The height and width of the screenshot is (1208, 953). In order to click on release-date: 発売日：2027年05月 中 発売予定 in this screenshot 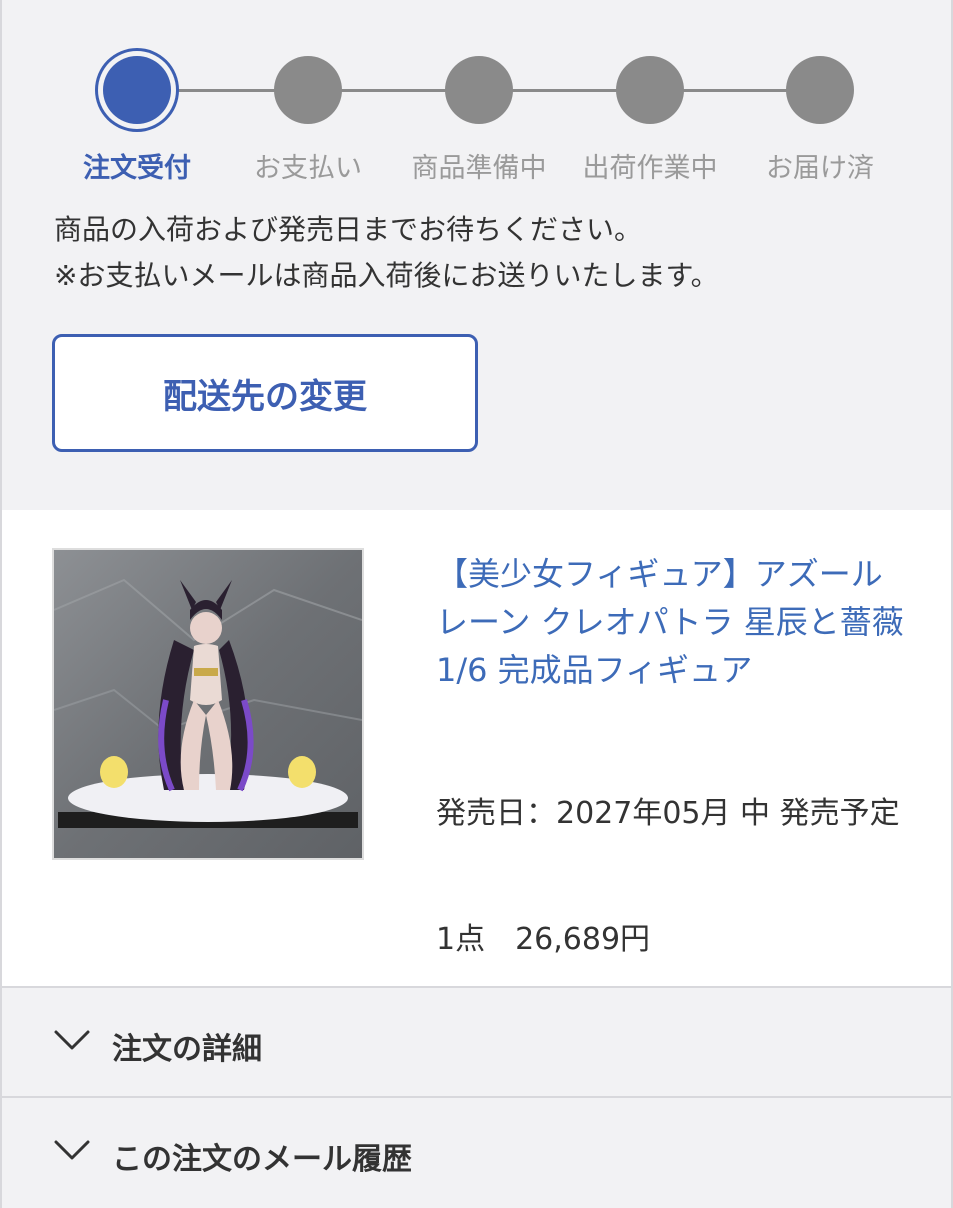, I will do `click(668, 813)`.